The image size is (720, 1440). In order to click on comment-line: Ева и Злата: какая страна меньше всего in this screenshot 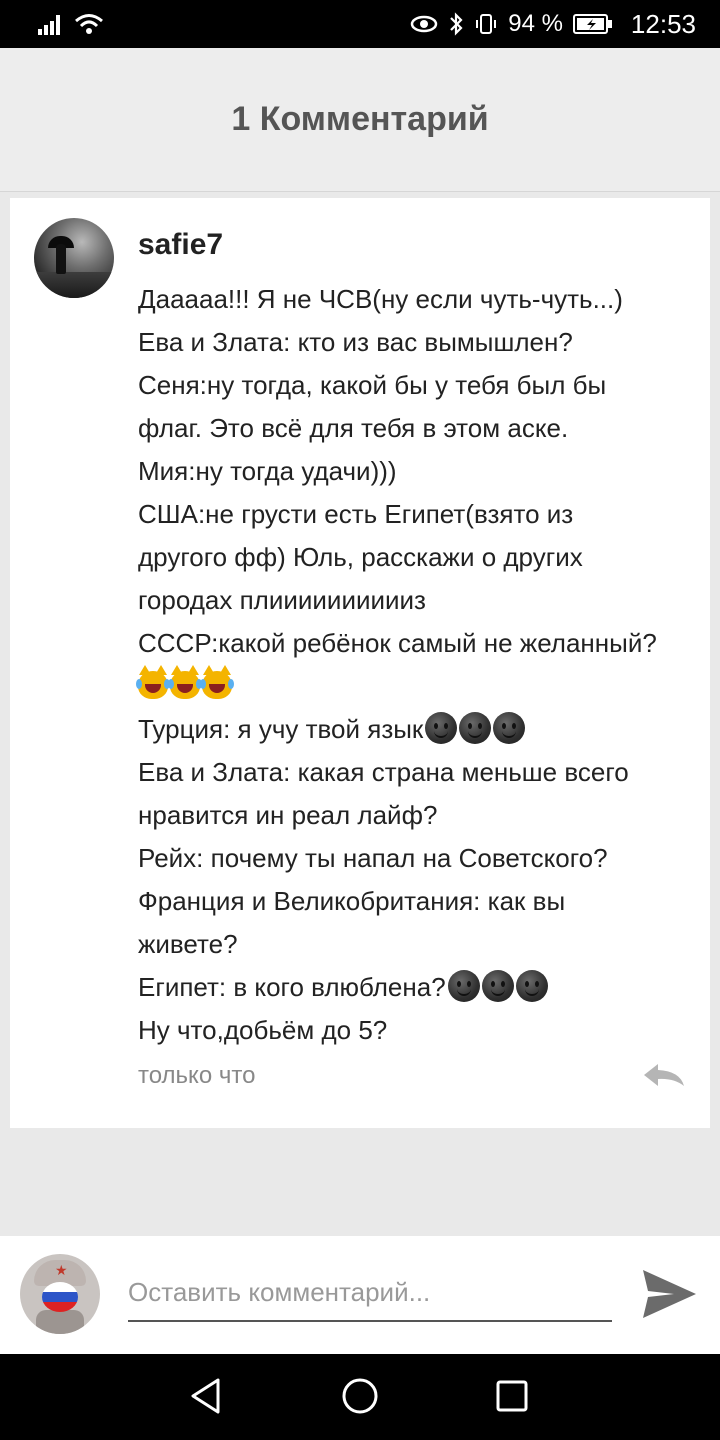, I will do `click(383, 772)`.